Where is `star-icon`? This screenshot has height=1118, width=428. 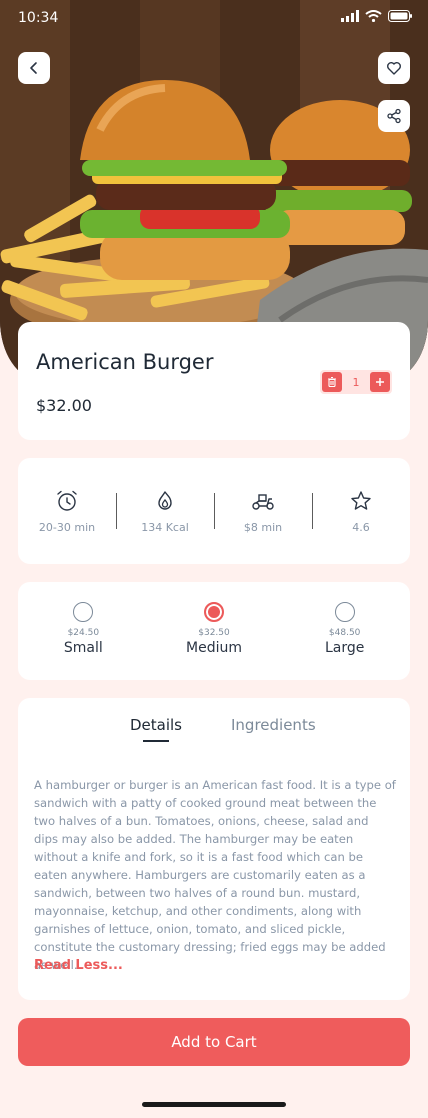
star-icon is located at coordinates (361, 500).